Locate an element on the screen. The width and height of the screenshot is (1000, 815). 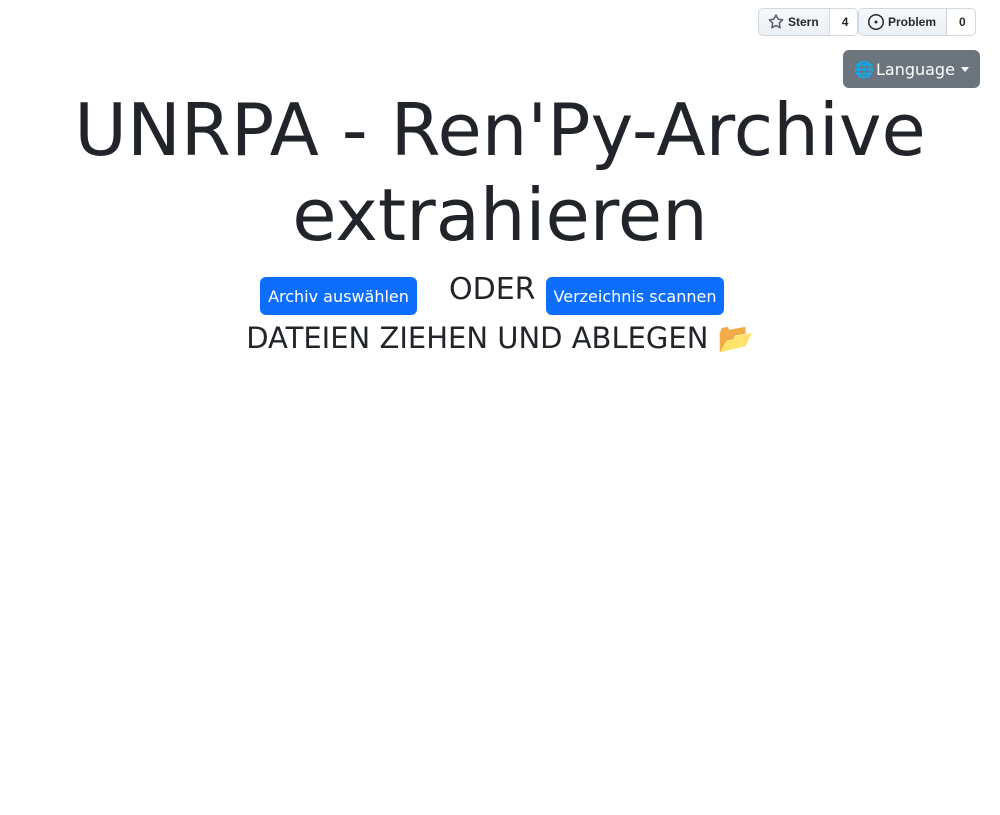
issue-opened-icon is located at coordinates (876, 22).